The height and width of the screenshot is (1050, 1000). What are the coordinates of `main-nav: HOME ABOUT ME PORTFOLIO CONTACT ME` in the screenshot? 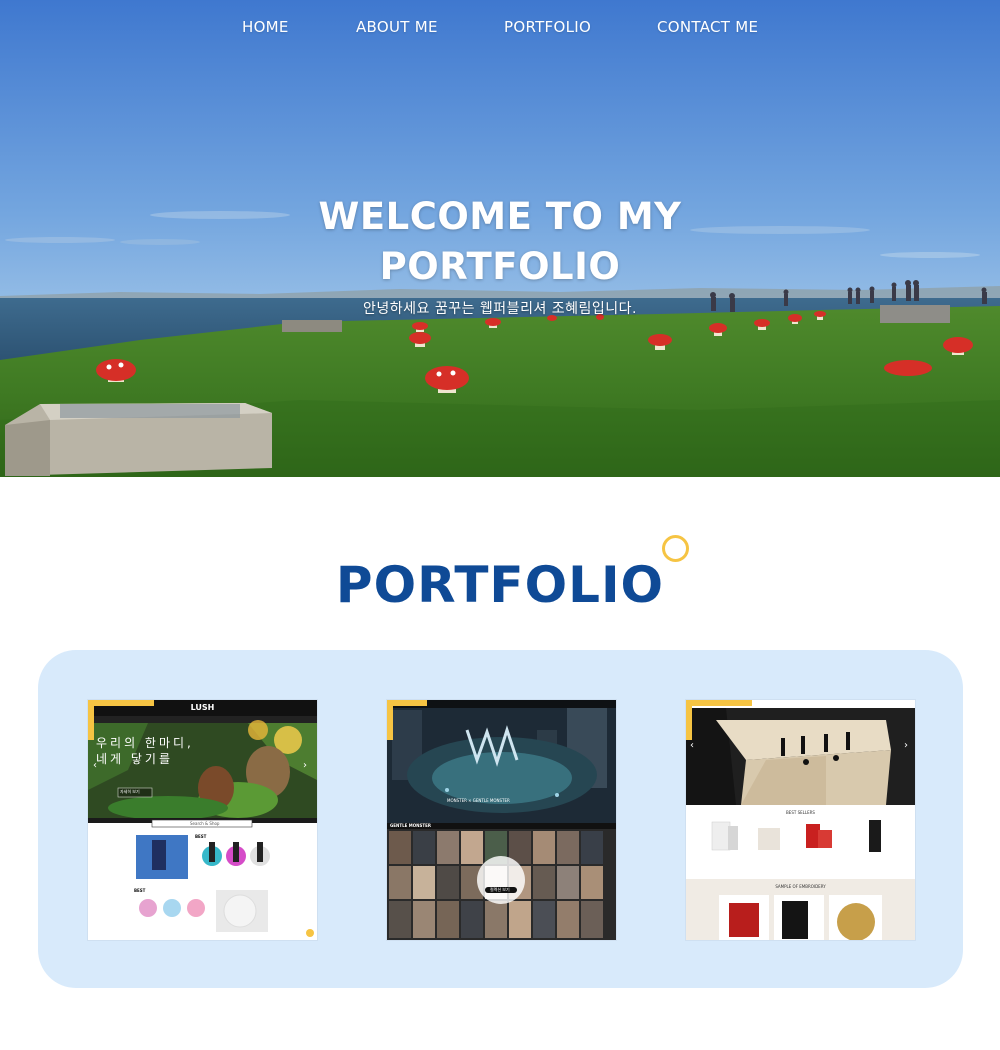 It's located at (500, 30).